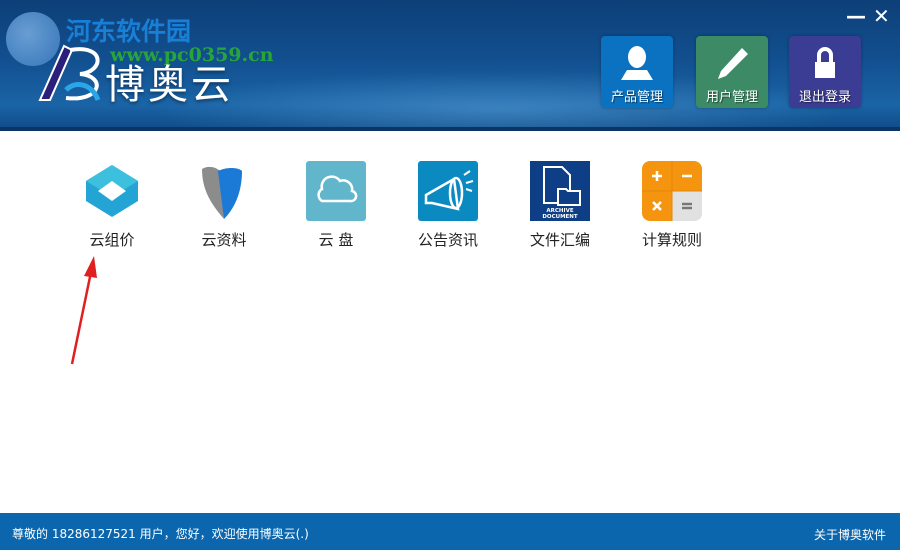  Describe the element at coordinates (856, 16) in the screenshot. I see `minimize-button: —` at that location.